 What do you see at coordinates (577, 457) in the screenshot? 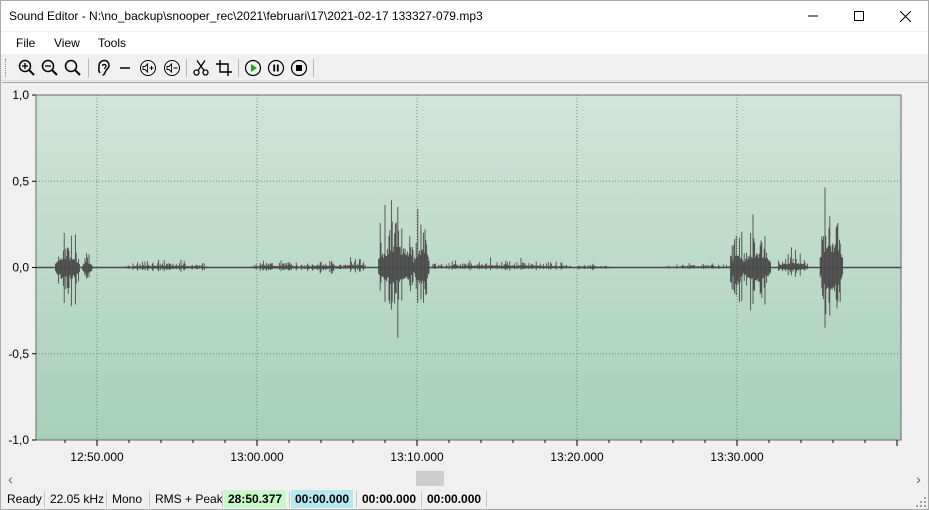
I see `x-tick-label: 13:20.000` at bounding box center [577, 457].